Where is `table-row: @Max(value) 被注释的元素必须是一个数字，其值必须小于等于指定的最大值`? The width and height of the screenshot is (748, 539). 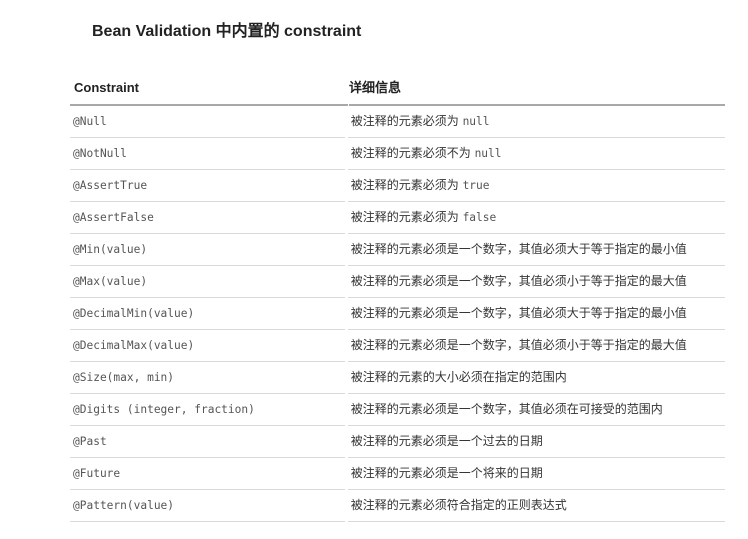 table-row: @Max(value) 被注释的元素必须是一个数字，其值必须小于等于指定的最大值 is located at coordinates (397, 282).